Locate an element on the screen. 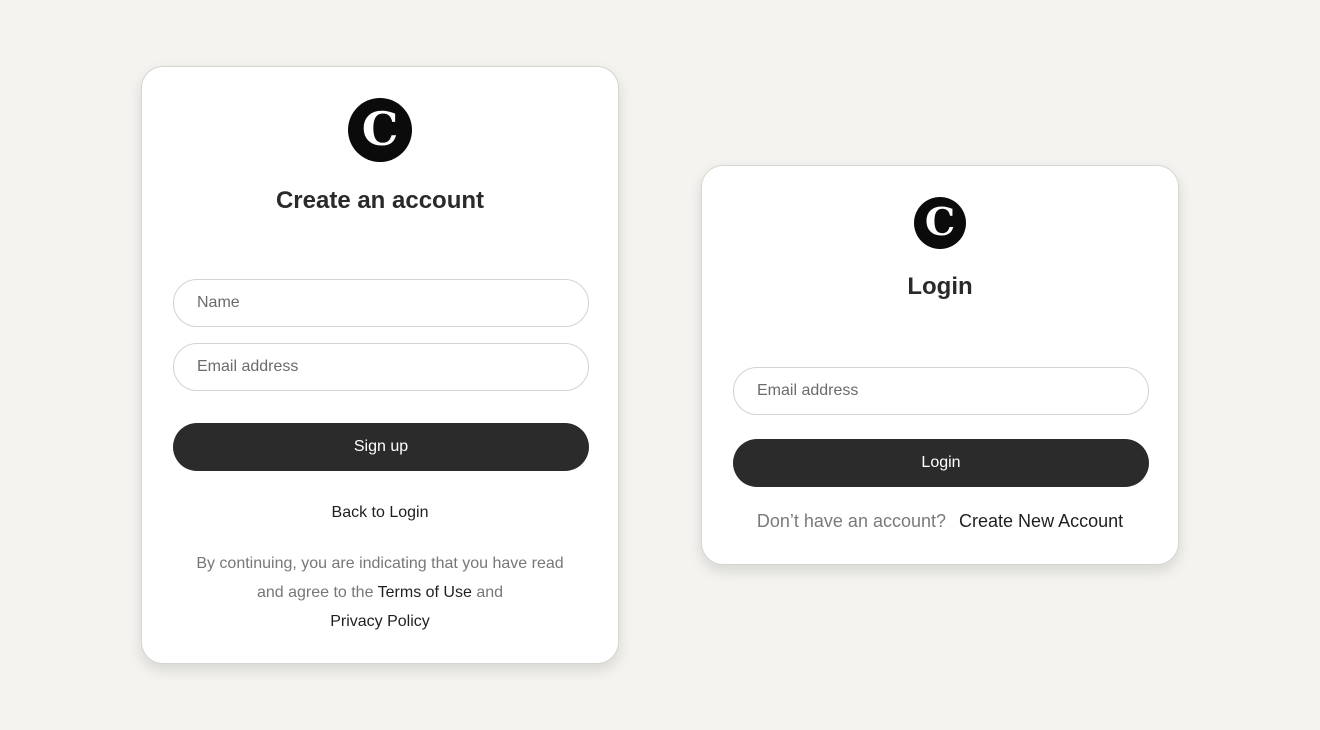 This screenshot has width=1320, height=730. name-input is located at coordinates (381, 303).